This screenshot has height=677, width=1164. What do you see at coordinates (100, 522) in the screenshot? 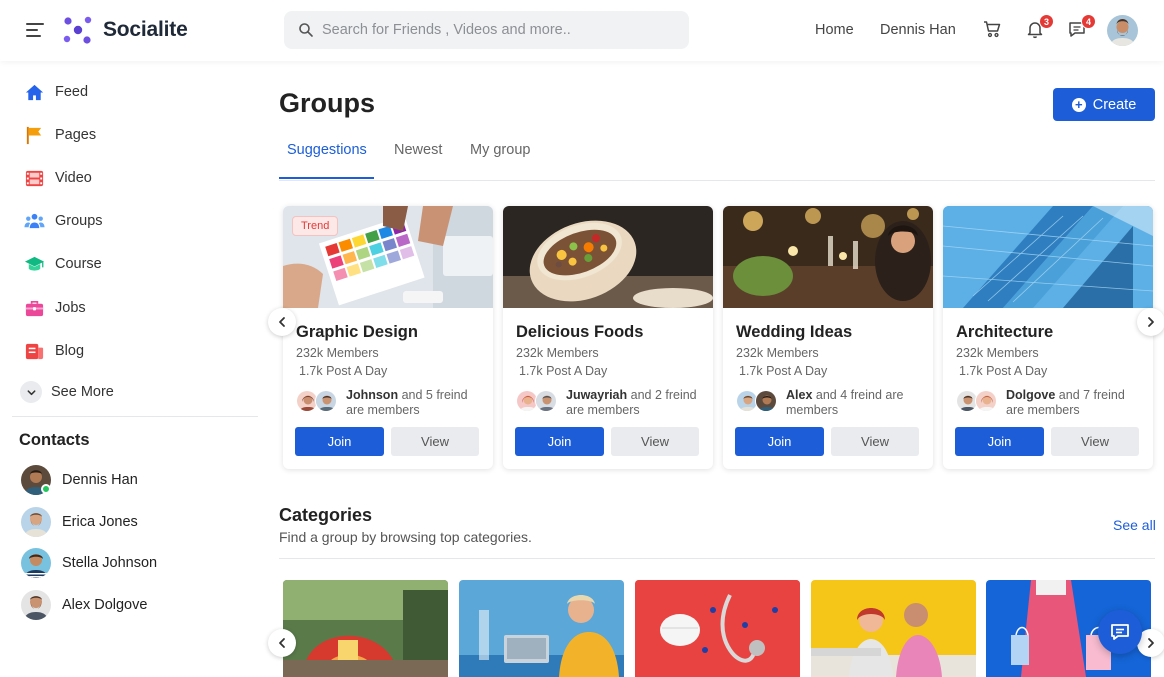
I see `contact-name: Erica Jones` at bounding box center [100, 522].